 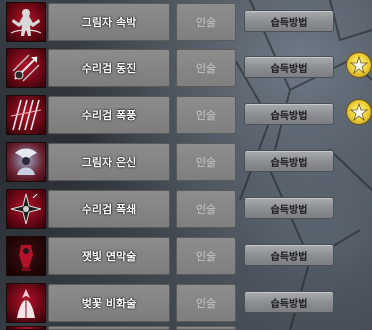 I want to click on skill-name: 수리검 폭쇄, so click(x=109, y=209).